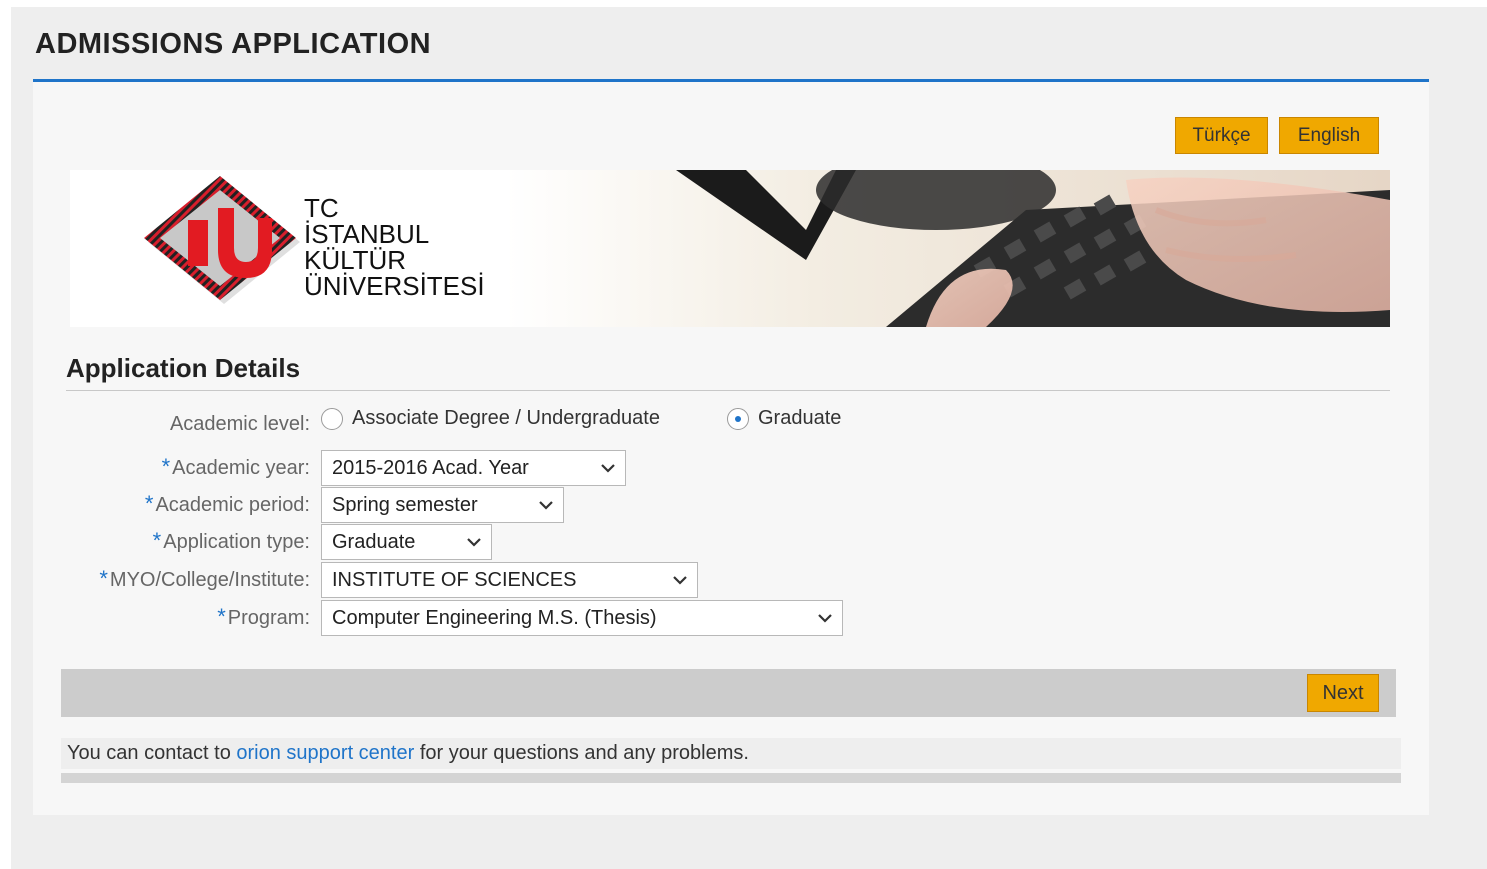  I want to click on institute-label: * MYO/College/Institute:, so click(204, 579).